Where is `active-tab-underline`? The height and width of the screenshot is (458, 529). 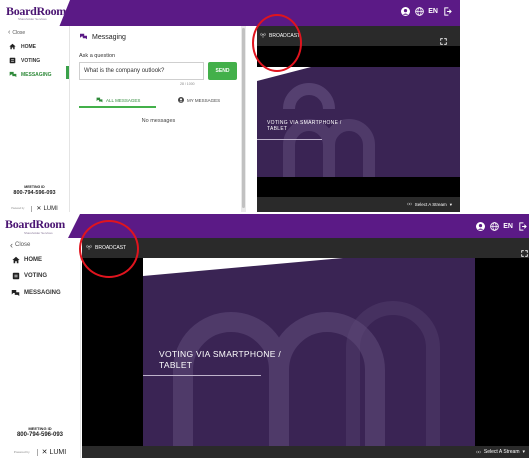 active-tab-underline is located at coordinates (117, 107).